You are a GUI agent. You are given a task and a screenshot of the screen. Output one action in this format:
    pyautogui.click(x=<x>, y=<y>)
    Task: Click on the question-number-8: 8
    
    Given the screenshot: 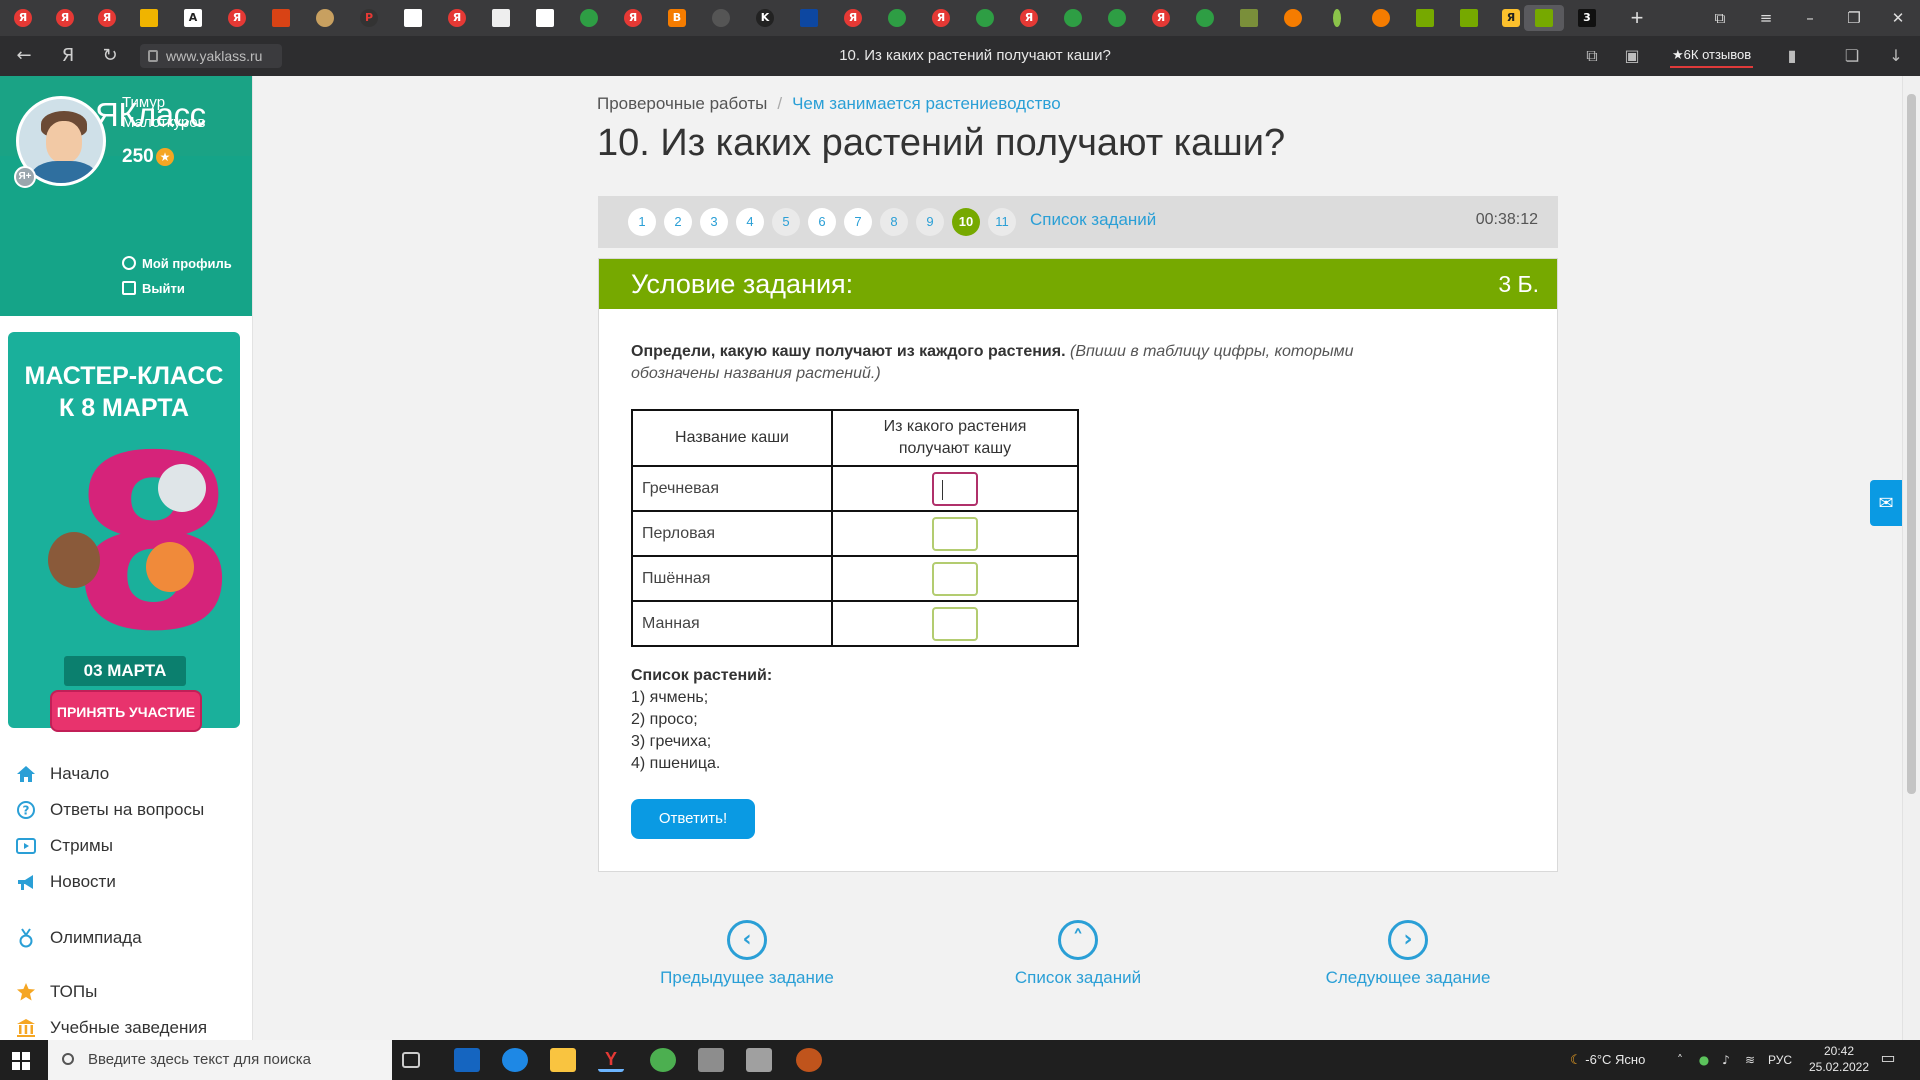 What is the action you would take?
    pyautogui.click(x=894, y=222)
    